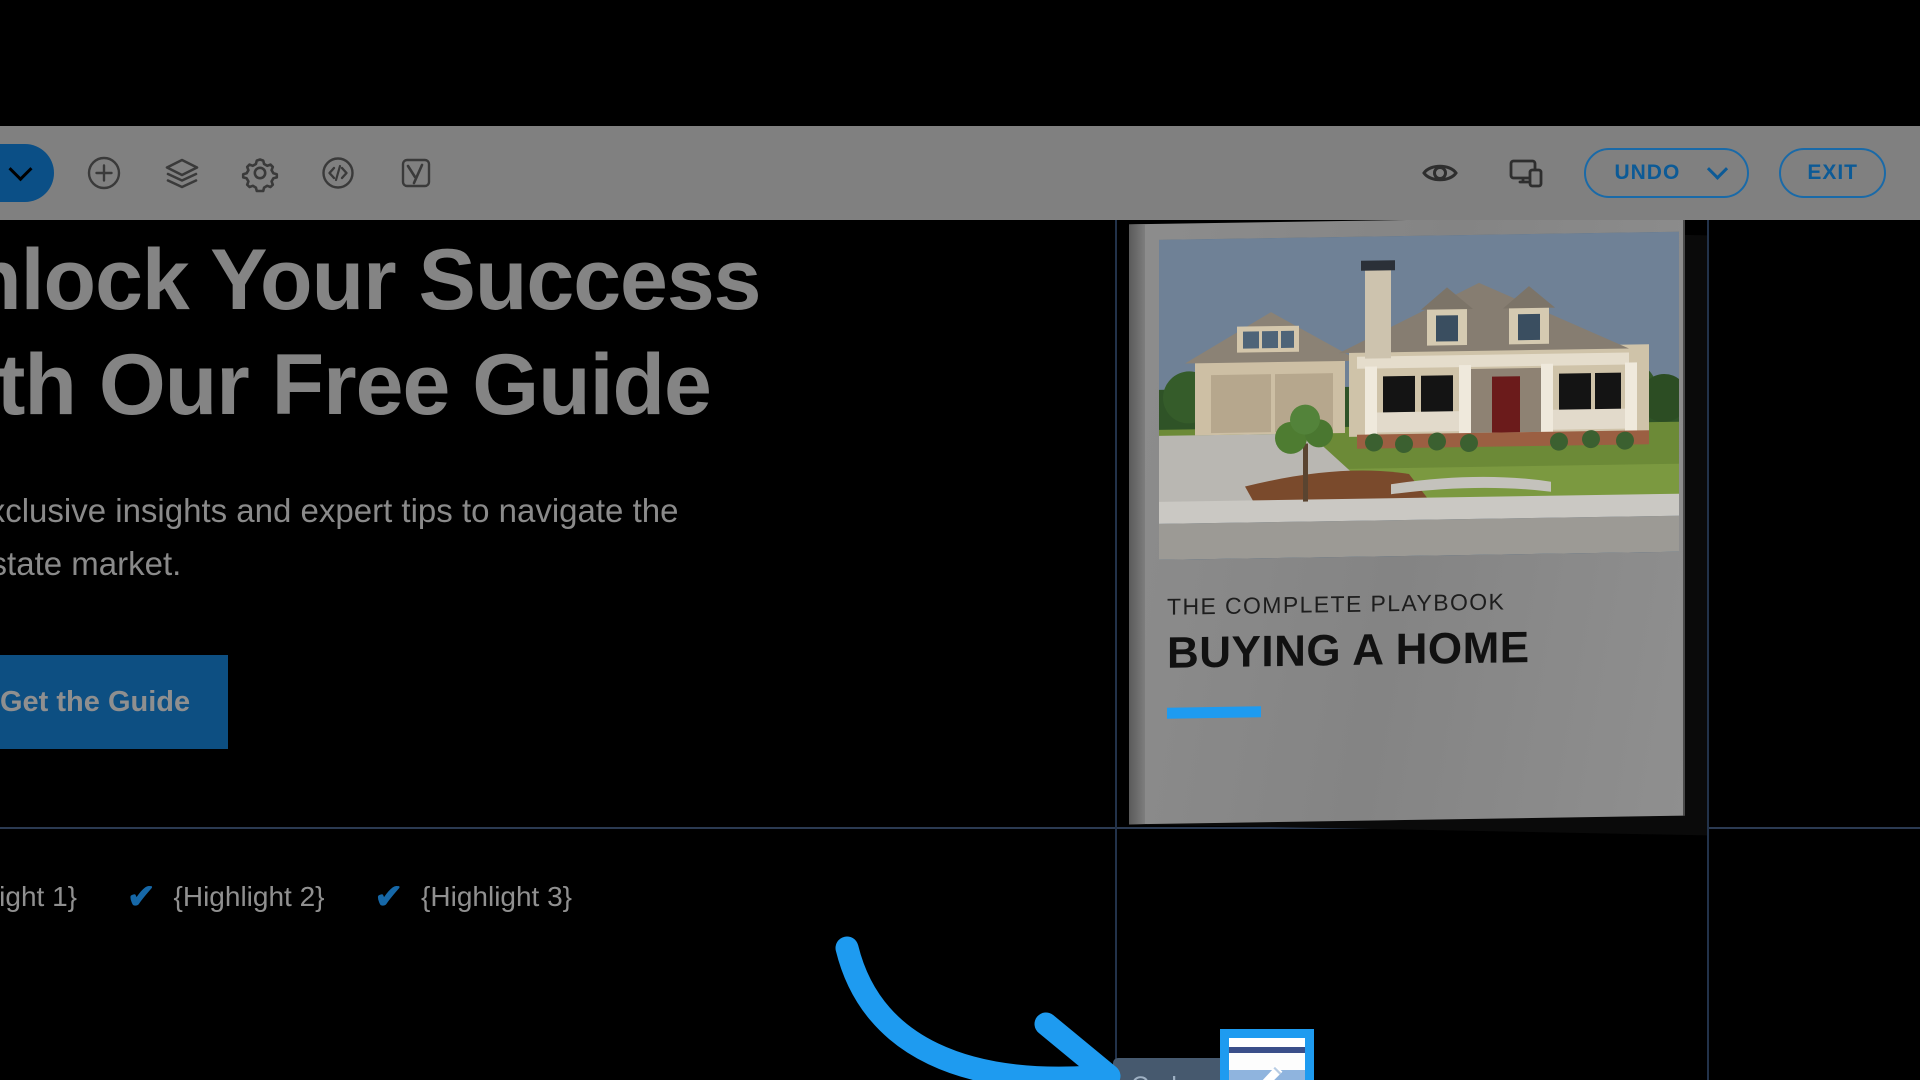 This screenshot has width=1920, height=1080. Describe the element at coordinates (381, 280) in the screenshot. I see `hero-heading-line-1: Unlock Your Success` at that location.